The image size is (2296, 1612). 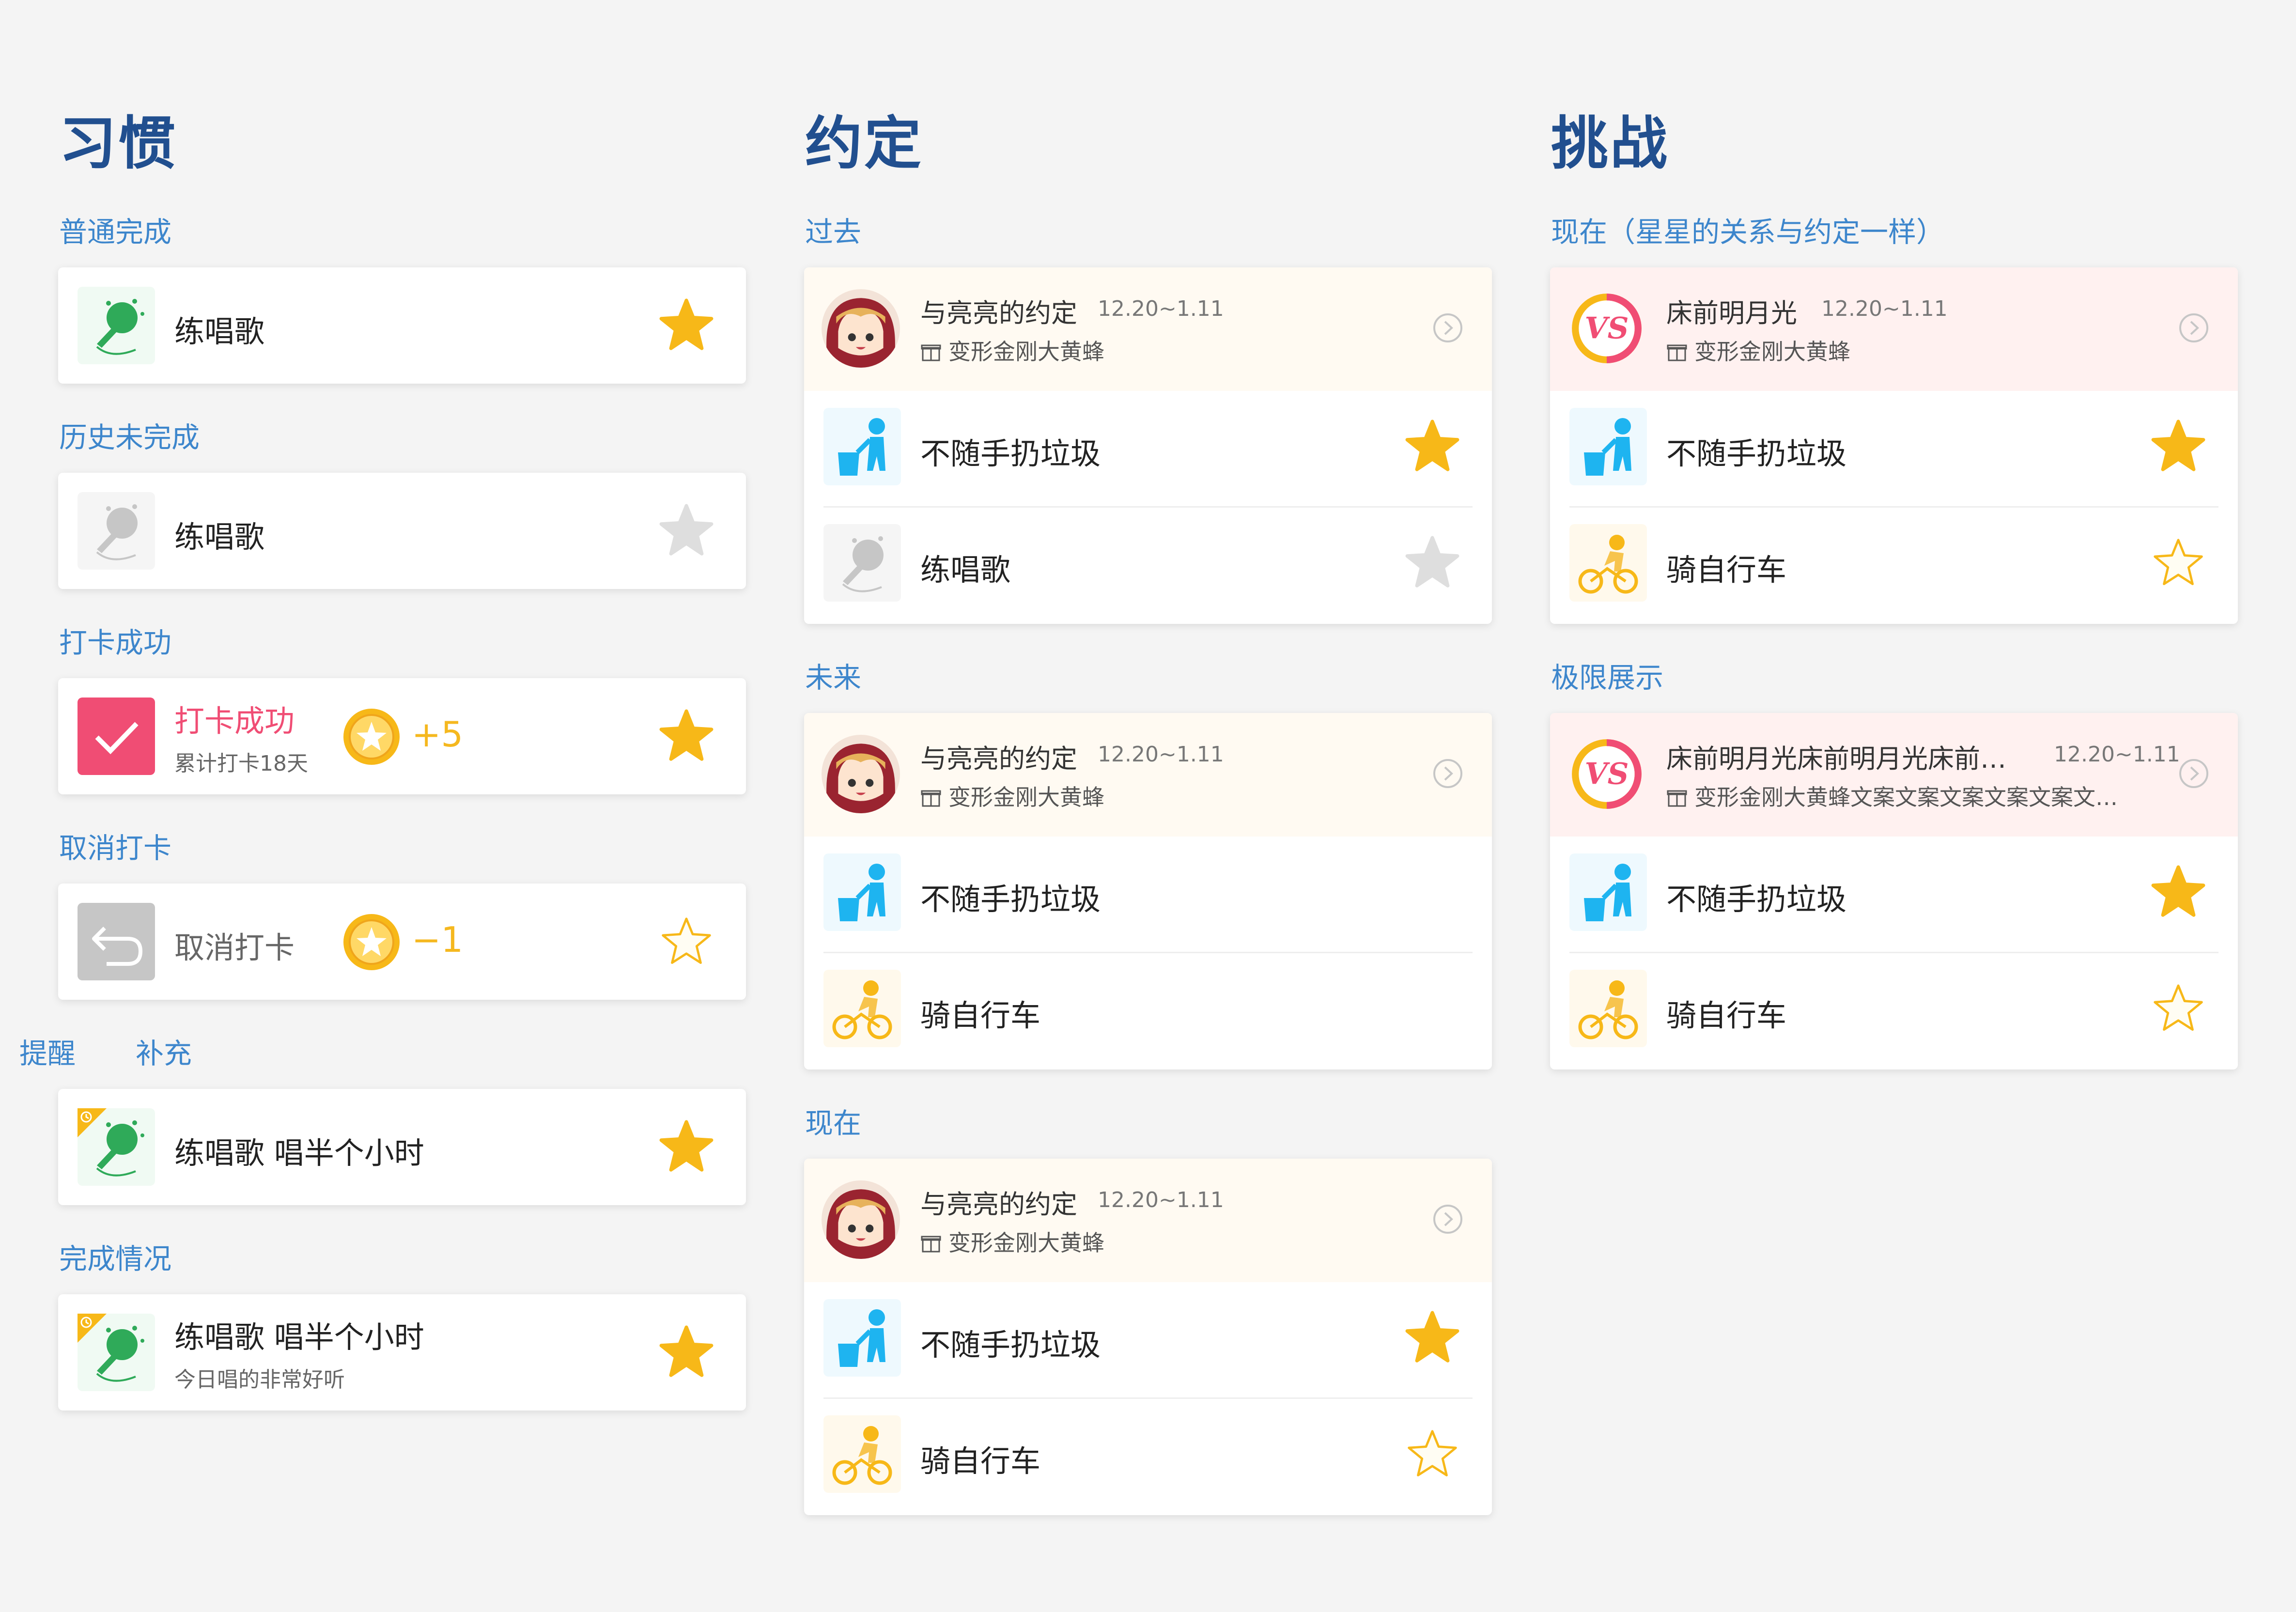 I want to click on challenge-header: 床前明月光 12.20~1.11 变形金刚大黄蜂, so click(x=1894, y=329).